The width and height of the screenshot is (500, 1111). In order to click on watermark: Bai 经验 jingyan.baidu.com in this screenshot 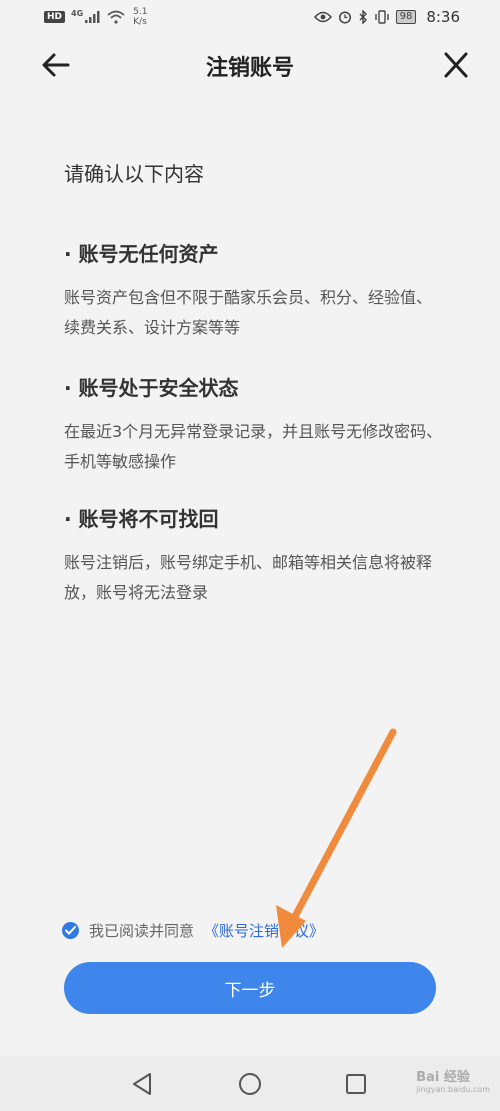, I will do `click(453, 1080)`.